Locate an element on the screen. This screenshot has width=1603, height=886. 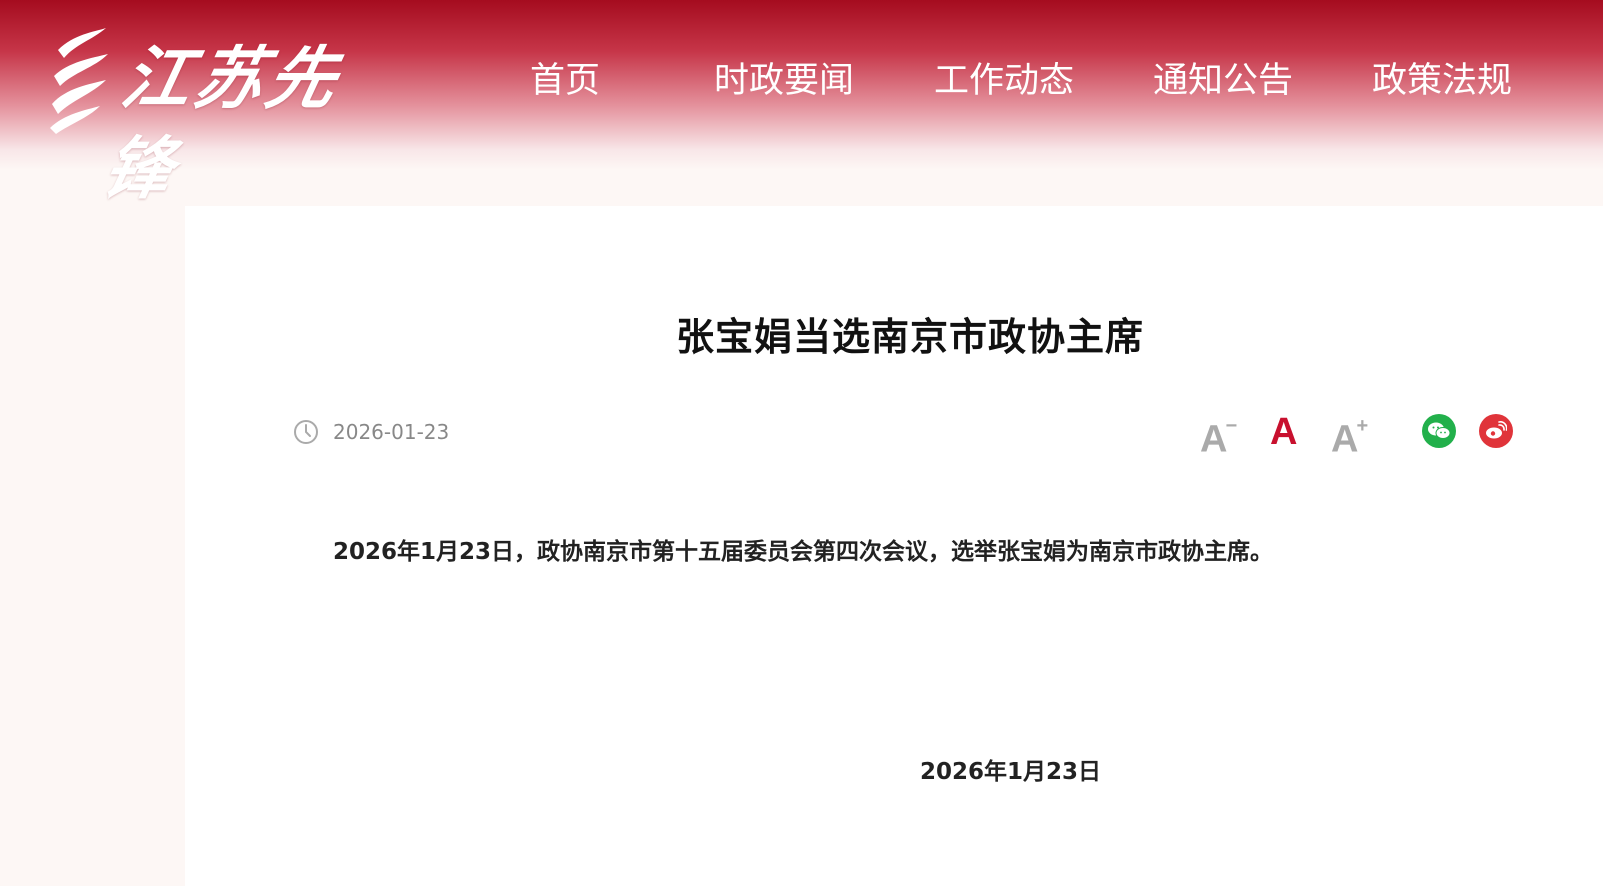
nav-item-work-updates: 工作动态 is located at coordinates (1004, 81).